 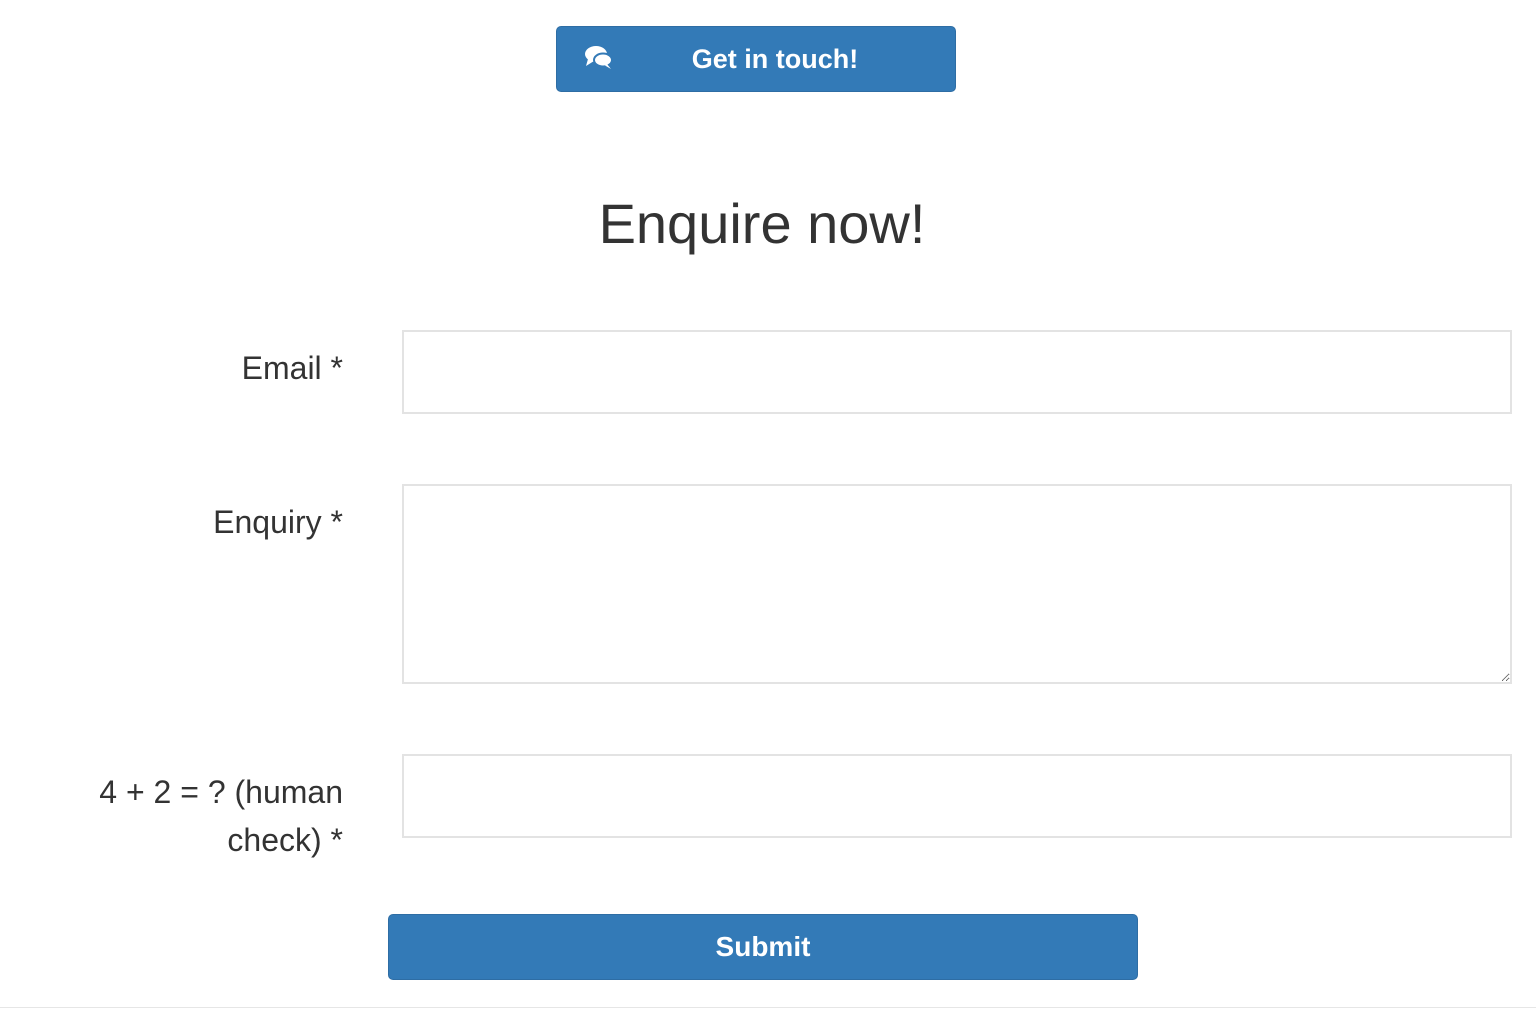 What do you see at coordinates (292, 368) in the screenshot?
I see `email-label: Email *` at bounding box center [292, 368].